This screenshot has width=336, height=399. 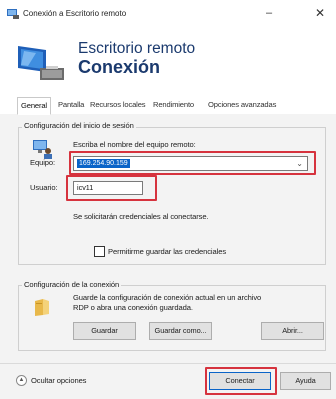 I want to click on header-title: Escritorio remoto, so click(x=137, y=48).